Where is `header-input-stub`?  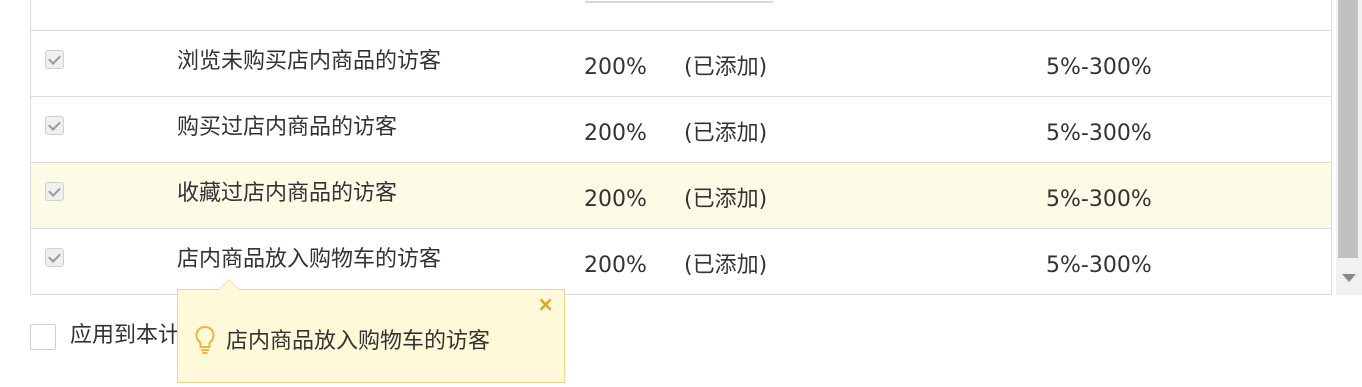
header-input-stub is located at coordinates (679, 1).